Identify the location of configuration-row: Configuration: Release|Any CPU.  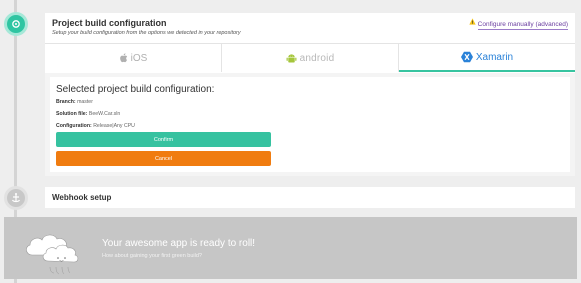
(95, 126).